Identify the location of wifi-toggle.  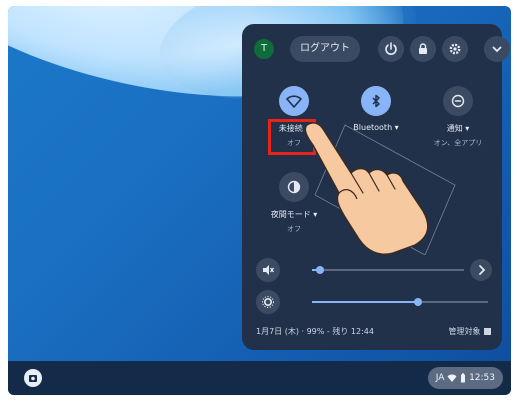
(294, 101).